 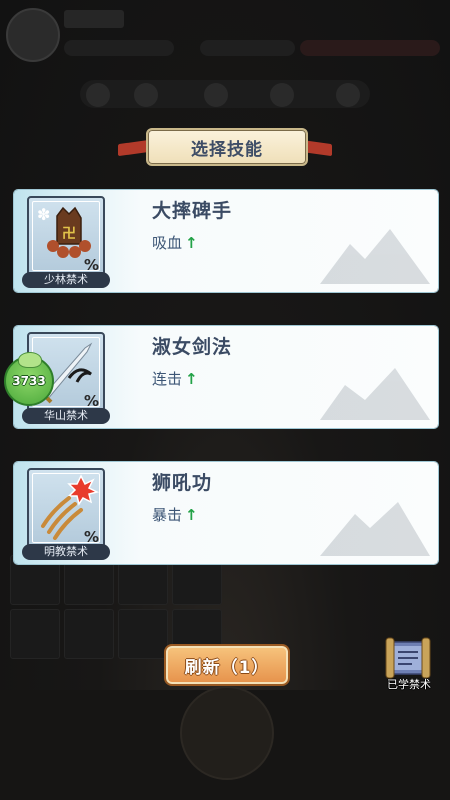 What do you see at coordinates (227, 733) in the screenshot?
I see `background-action-circle` at bounding box center [227, 733].